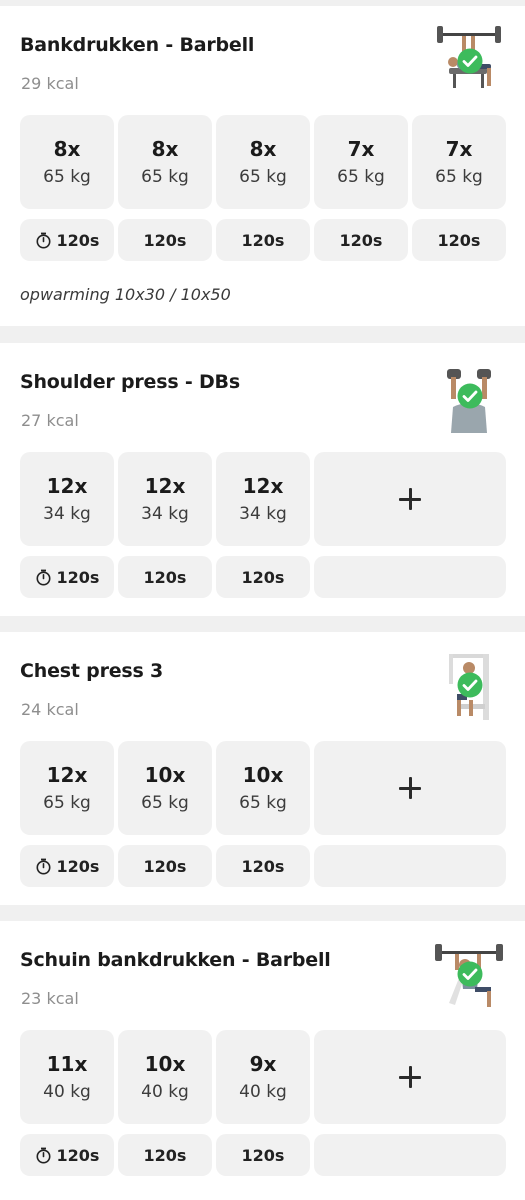 Image resolution: width=525 pixels, height=1200 pixels. Describe the element at coordinates (67, 788) in the screenshot. I see `set-cell: 12x 65 kg` at that location.